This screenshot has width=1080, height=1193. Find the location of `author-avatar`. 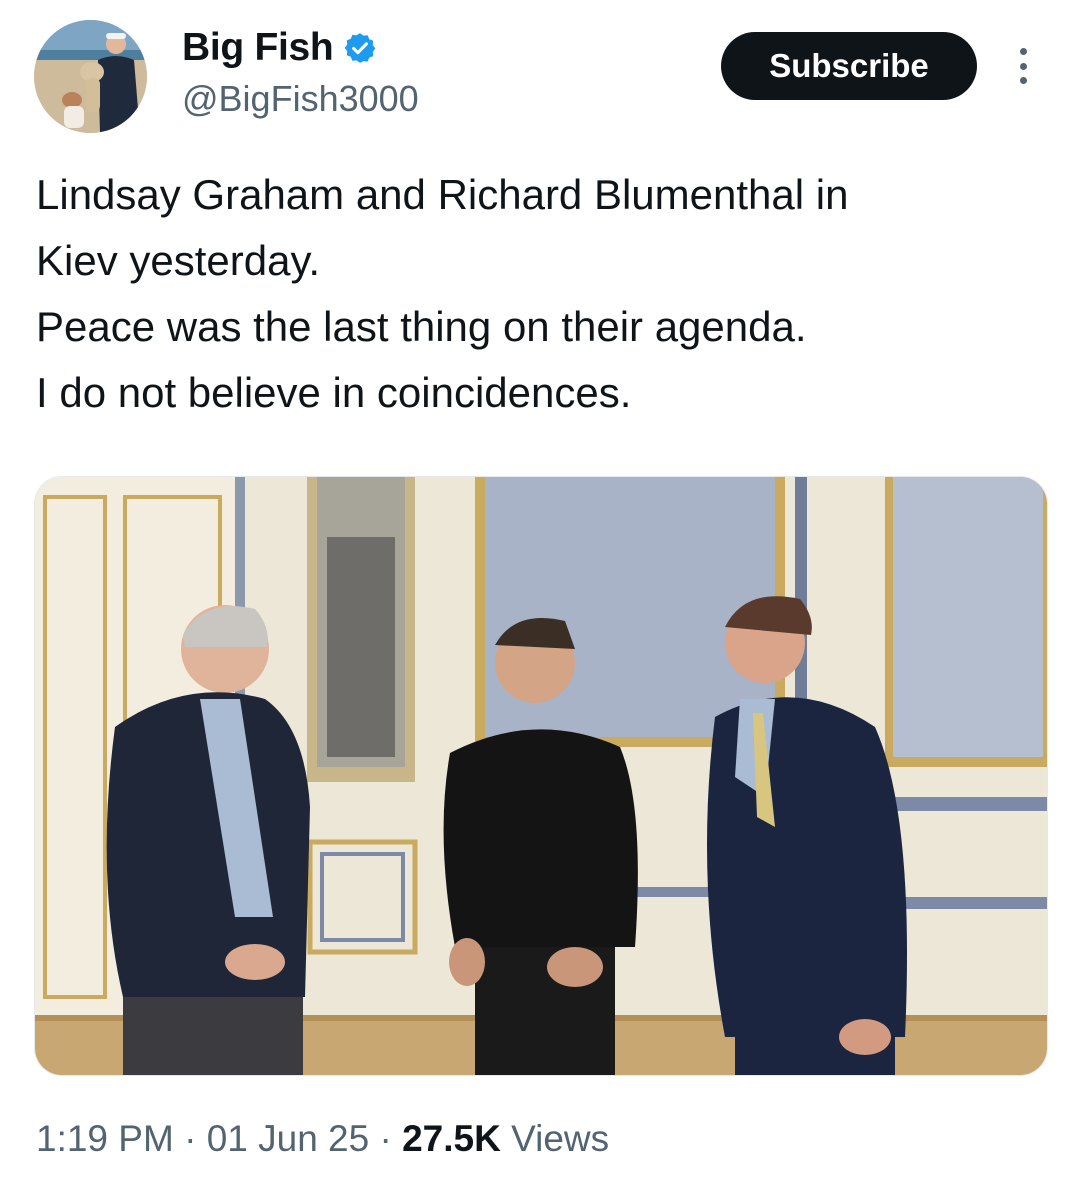

author-avatar is located at coordinates (90, 76).